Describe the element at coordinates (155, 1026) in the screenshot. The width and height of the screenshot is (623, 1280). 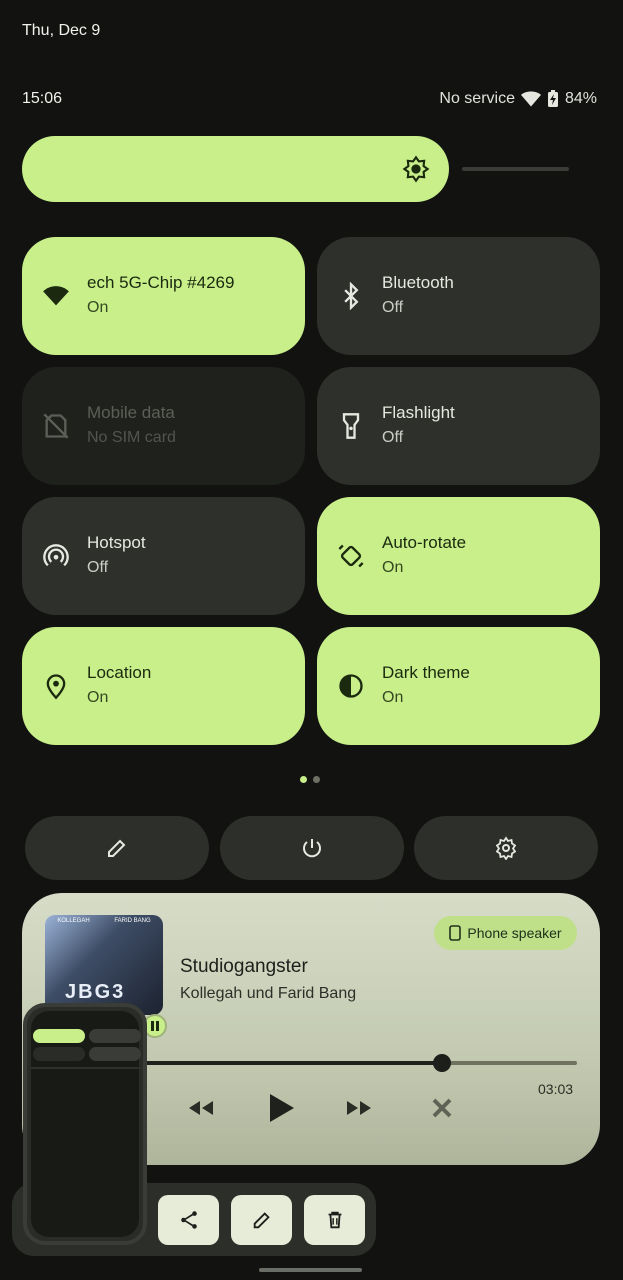
I see `pause-icon` at that location.